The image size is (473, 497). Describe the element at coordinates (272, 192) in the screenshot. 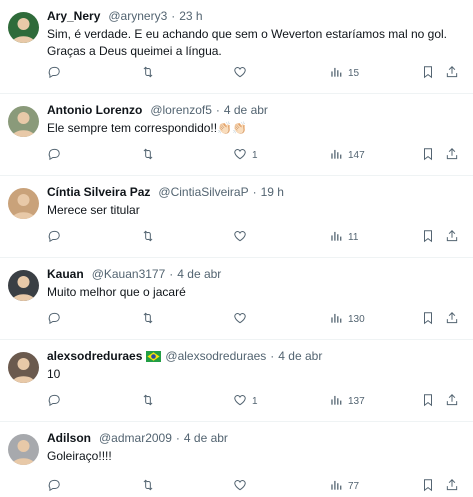

I see `timestamp: 19 h` at that location.